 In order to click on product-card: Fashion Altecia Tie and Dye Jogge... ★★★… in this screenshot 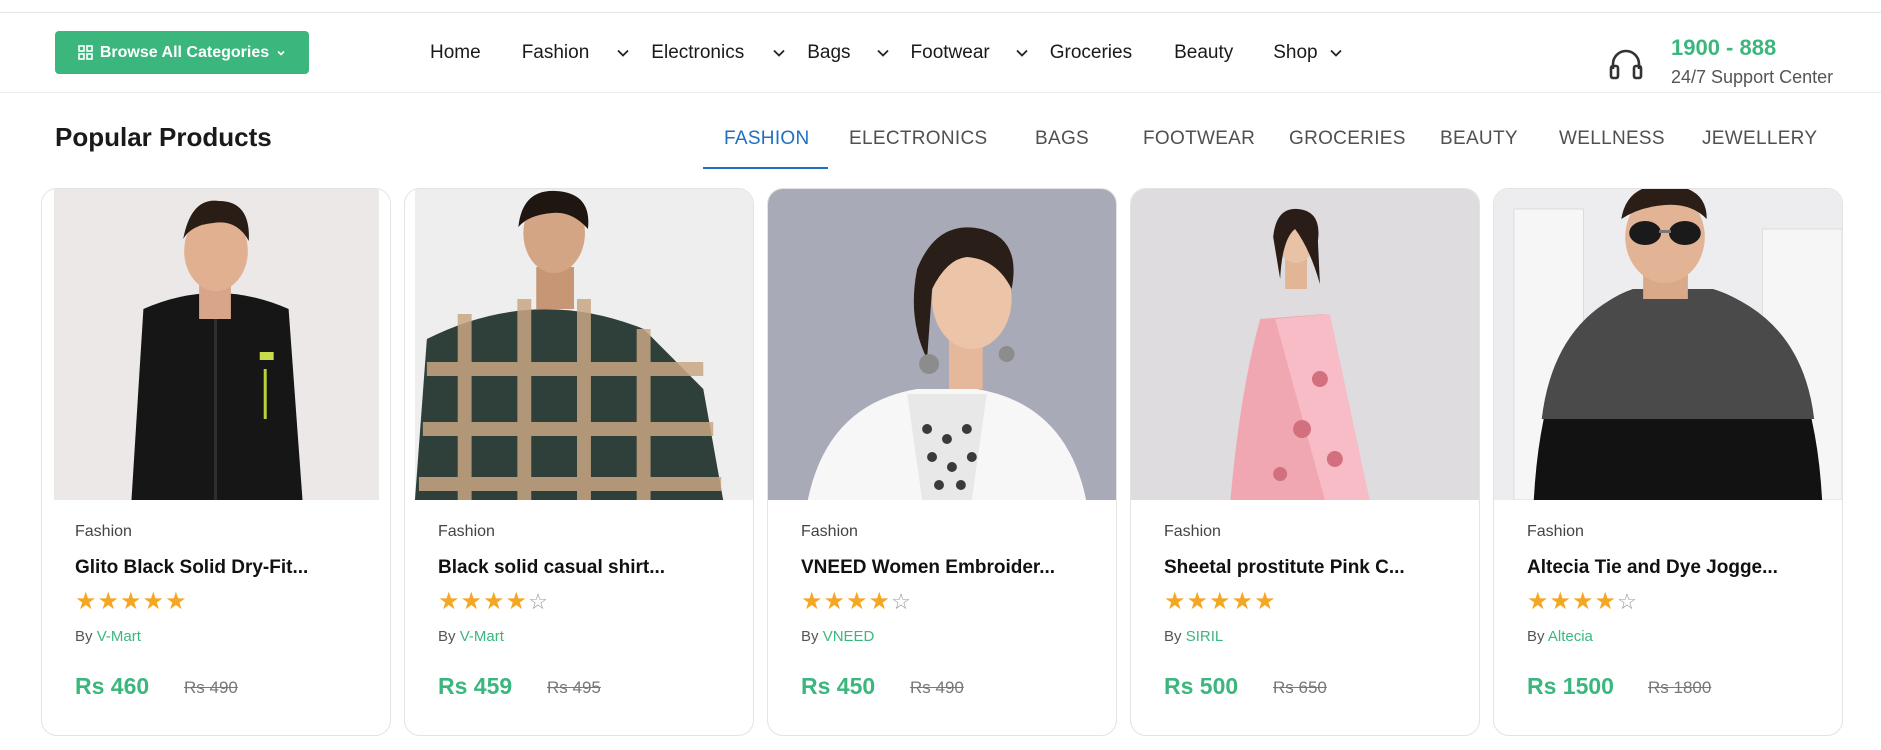, I will do `click(1668, 462)`.